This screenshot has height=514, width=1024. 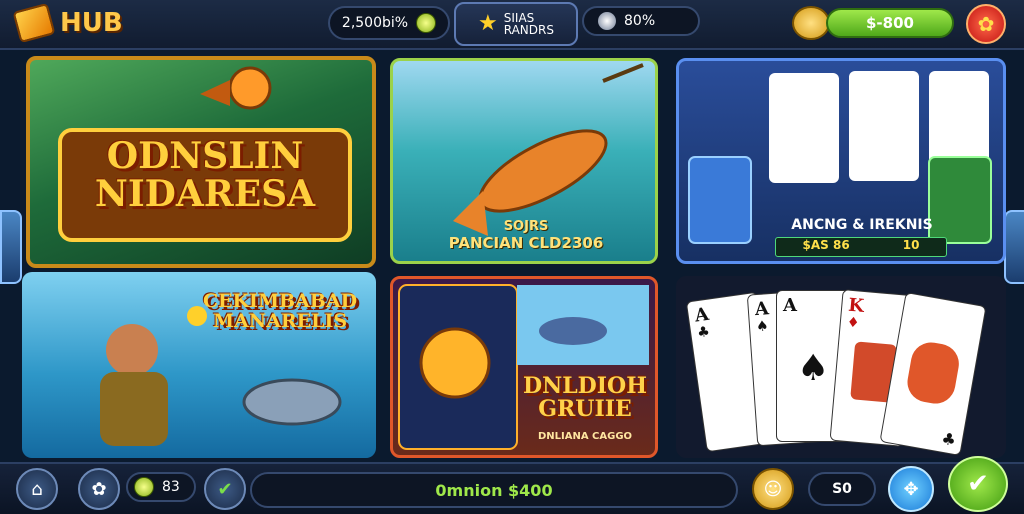 I want to click on fisherman-title-line-1: CEKIMBABAD, so click(x=280, y=301).